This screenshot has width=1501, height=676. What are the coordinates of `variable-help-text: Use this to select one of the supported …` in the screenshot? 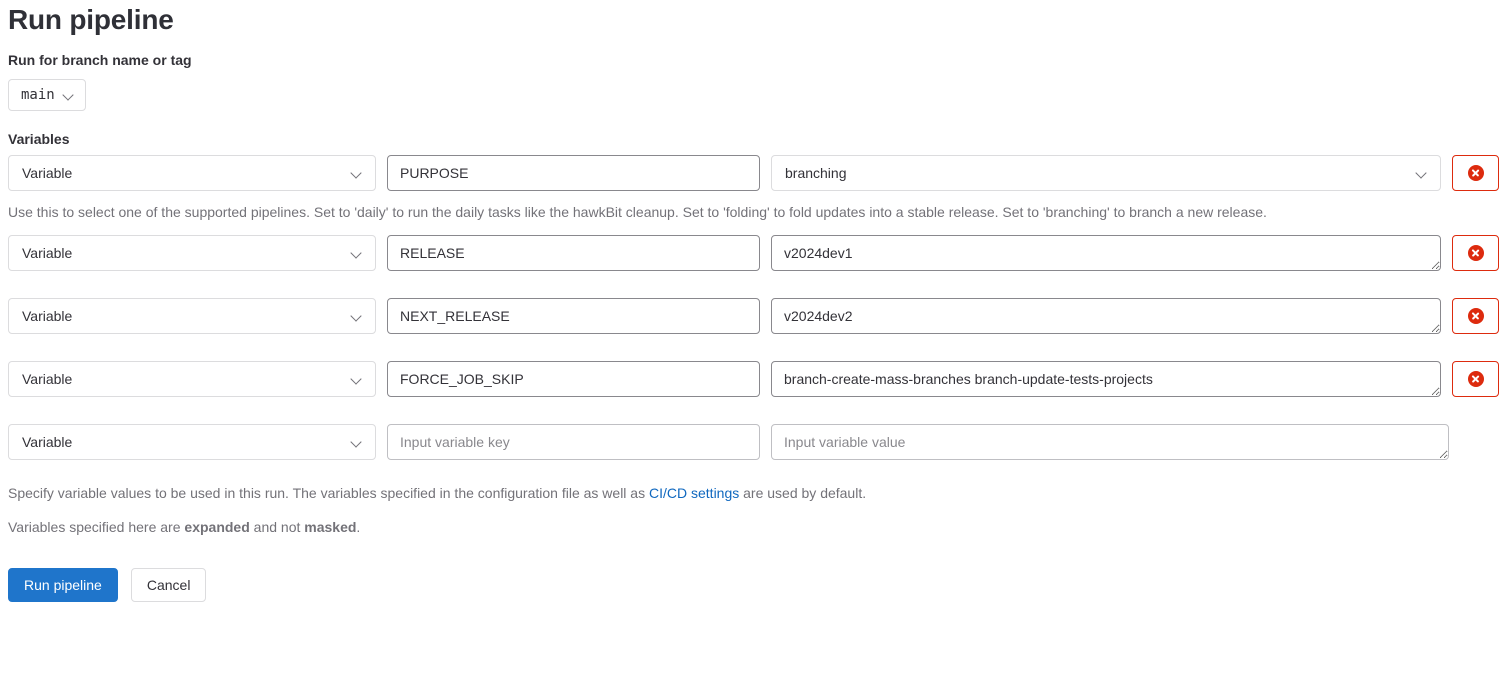 It's located at (637, 212).